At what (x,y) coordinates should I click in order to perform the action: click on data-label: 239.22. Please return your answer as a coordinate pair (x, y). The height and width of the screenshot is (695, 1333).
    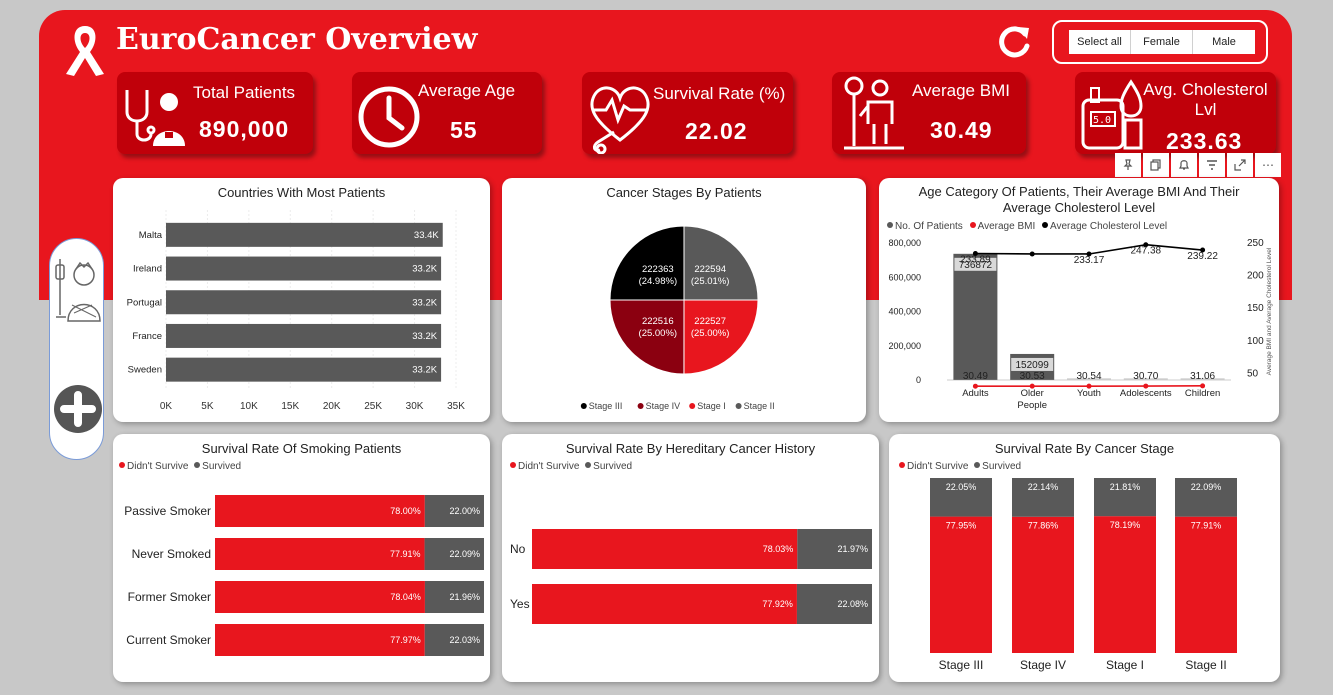
    Looking at the image, I should click on (1202, 256).